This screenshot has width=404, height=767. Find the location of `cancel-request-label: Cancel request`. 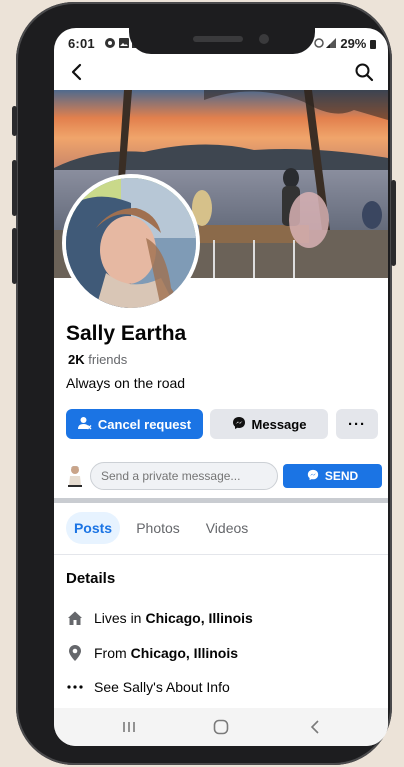

cancel-request-label: Cancel request is located at coordinates (144, 424).